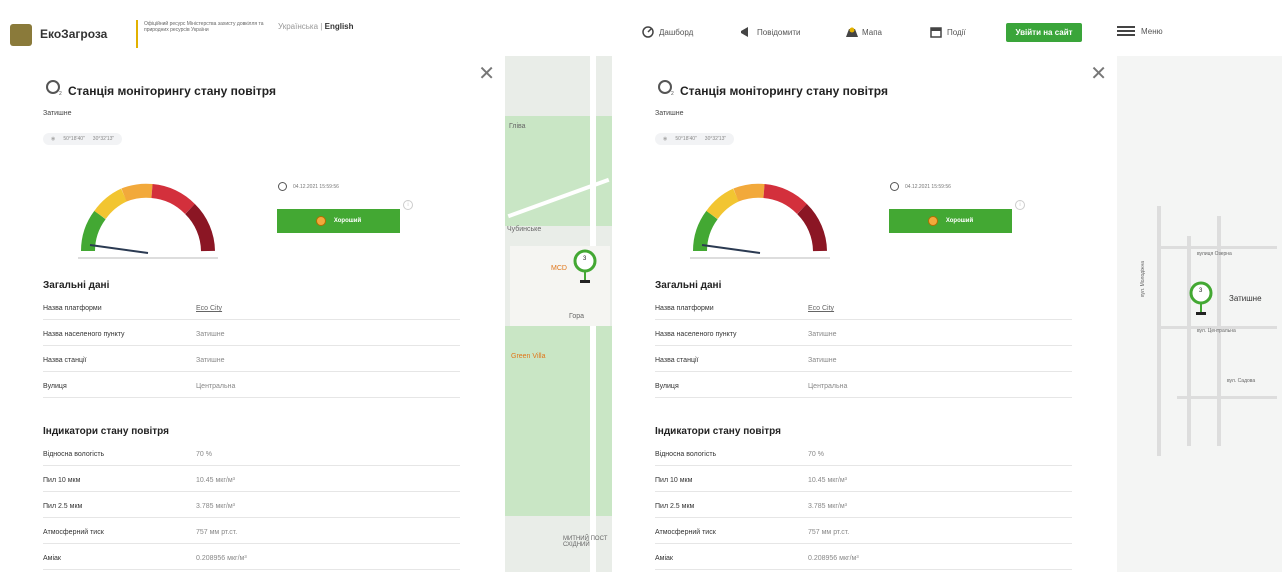 This screenshot has width=1282, height=572. Describe the element at coordinates (251, 454) in the screenshot. I see `table-row: Відносна вологість 70 %` at that location.